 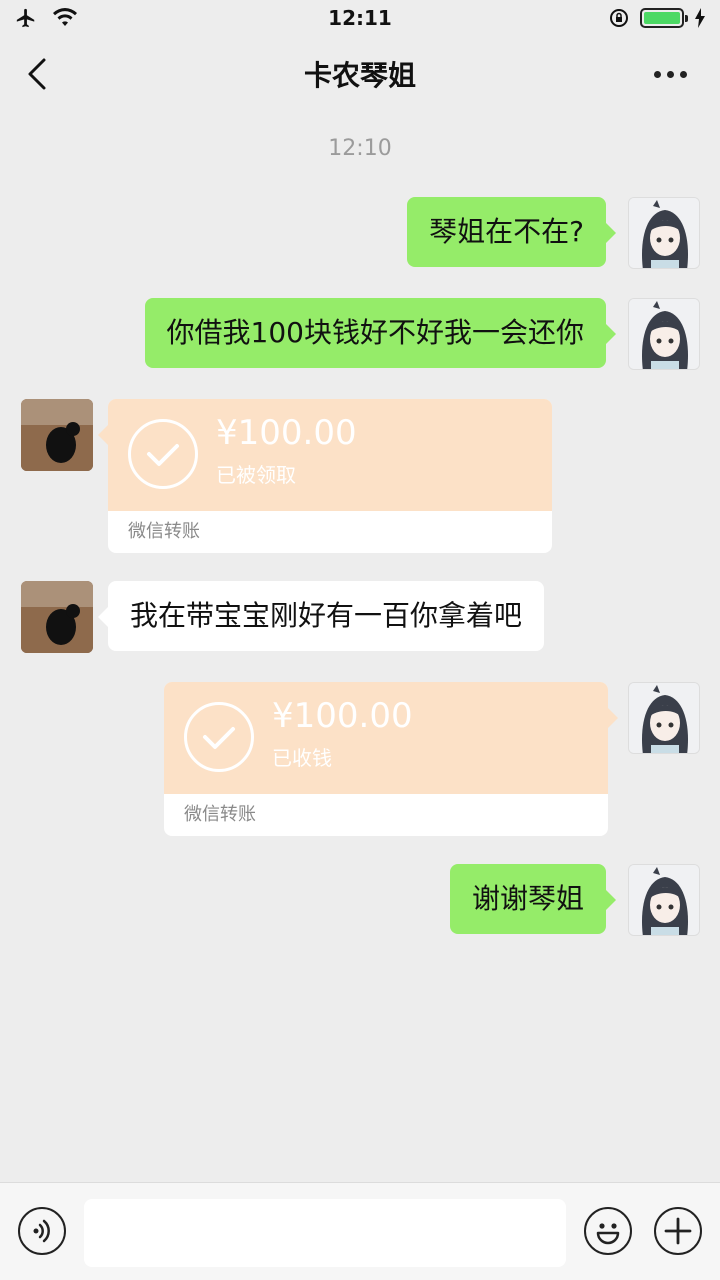 I want to click on transfer-card-sent: ¥100.00 已收钱 微信转账, so click(x=391, y=759).